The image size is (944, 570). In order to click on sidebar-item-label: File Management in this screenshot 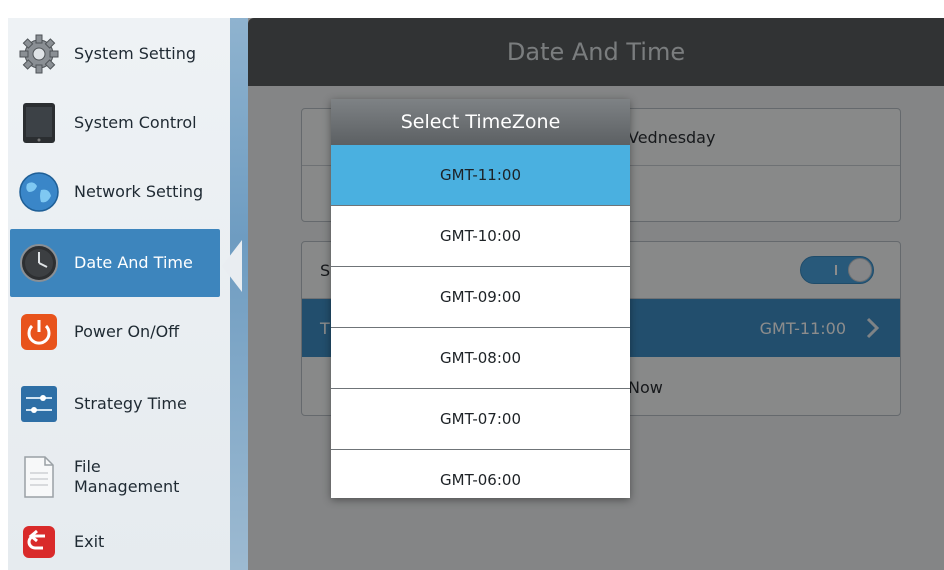, I will do `click(127, 476)`.